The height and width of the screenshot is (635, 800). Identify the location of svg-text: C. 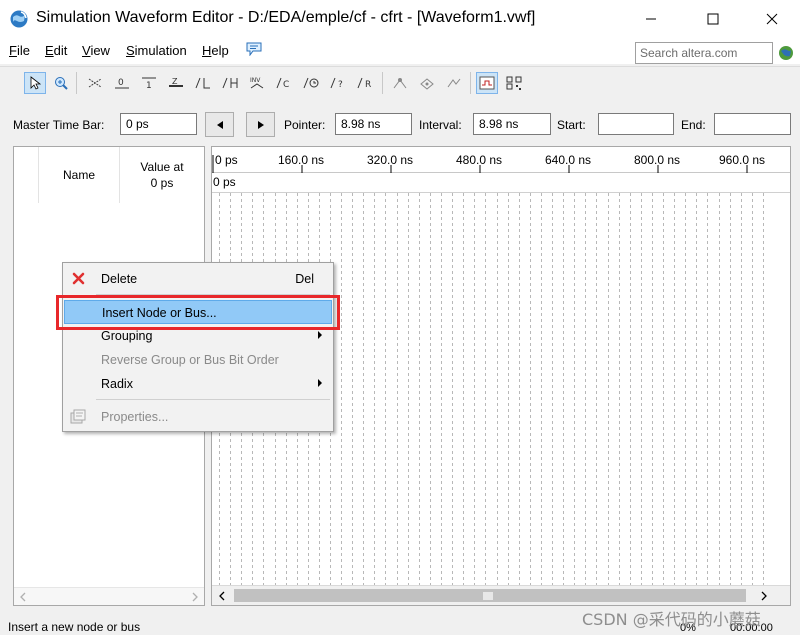
(286, 85).